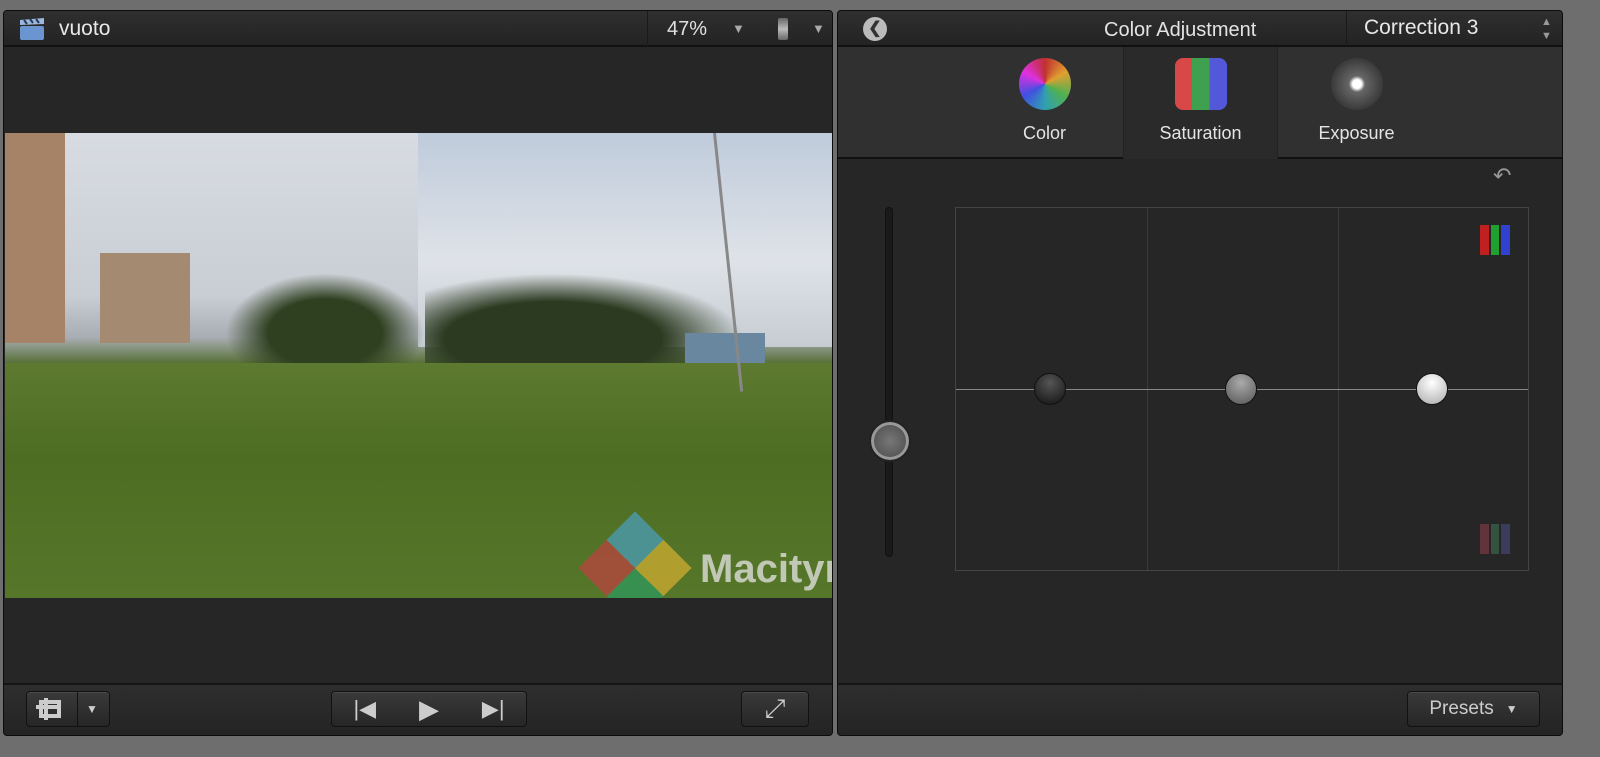 The image size is (1600, 757). I want to click on project-title: vuoto, so click(85, 28).